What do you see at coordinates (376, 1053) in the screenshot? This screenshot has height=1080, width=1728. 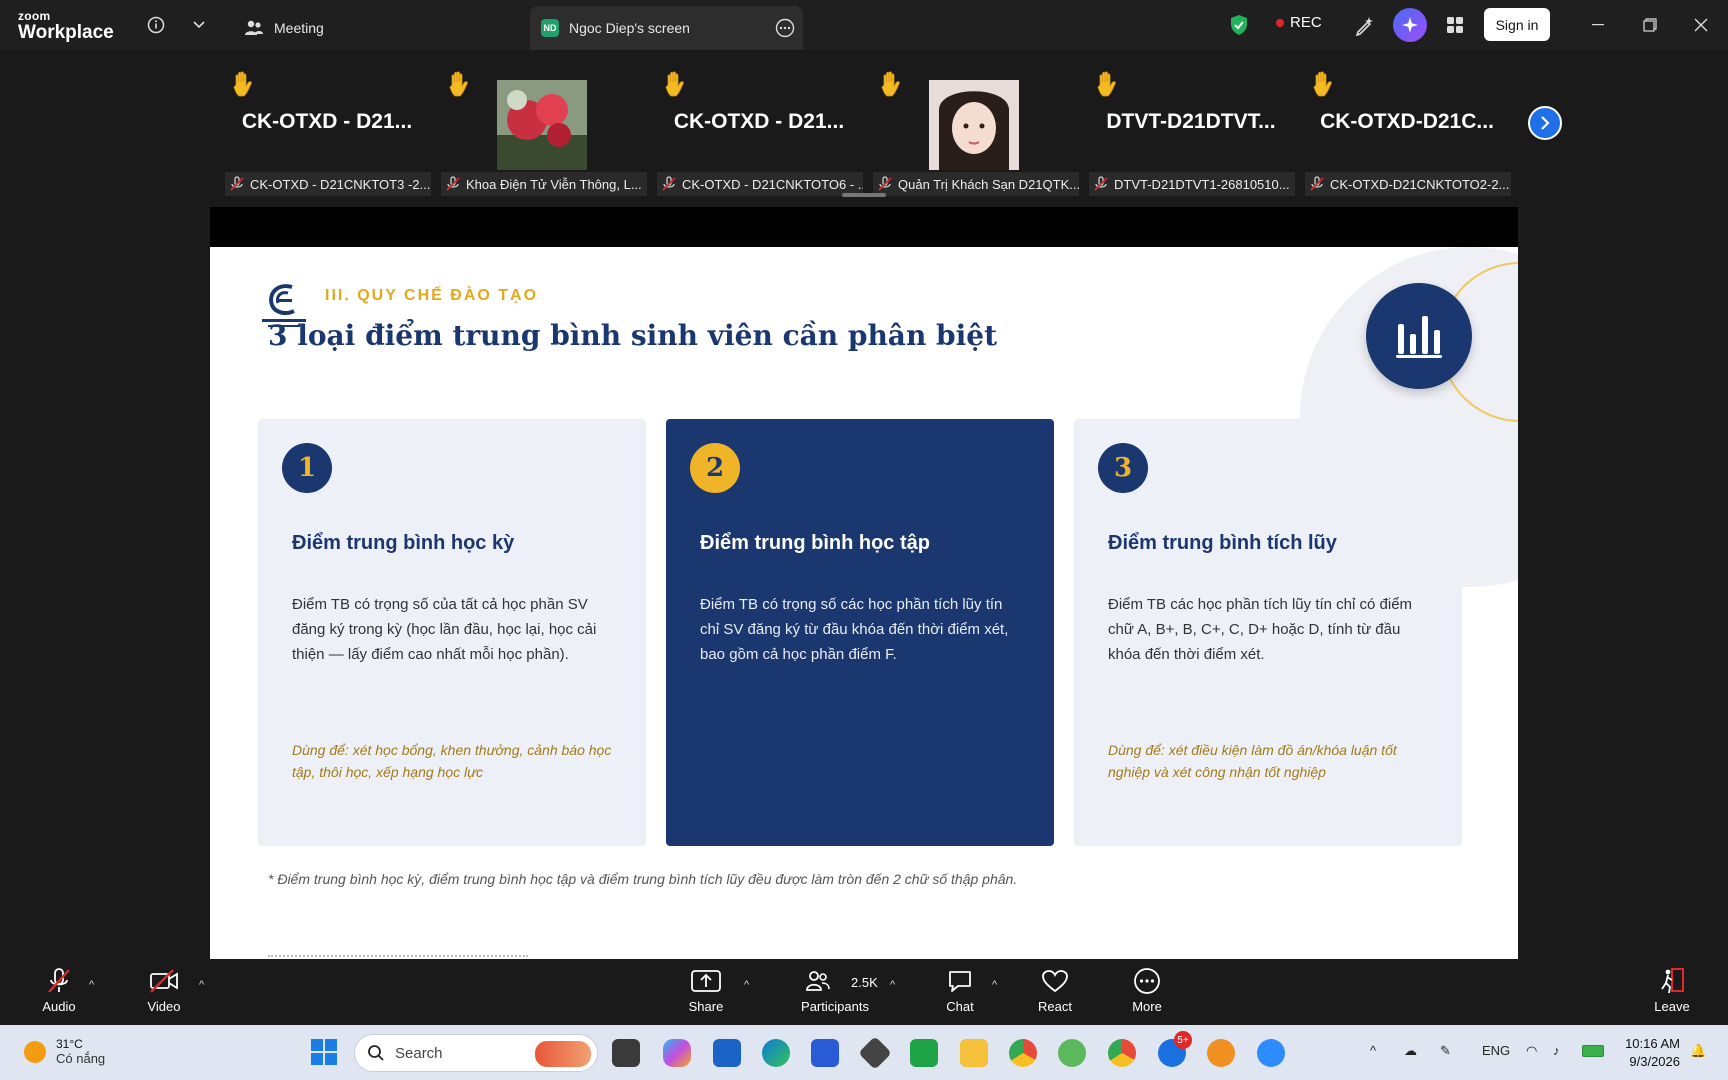 I see `search-icon` at bounding box center [376, 1053].